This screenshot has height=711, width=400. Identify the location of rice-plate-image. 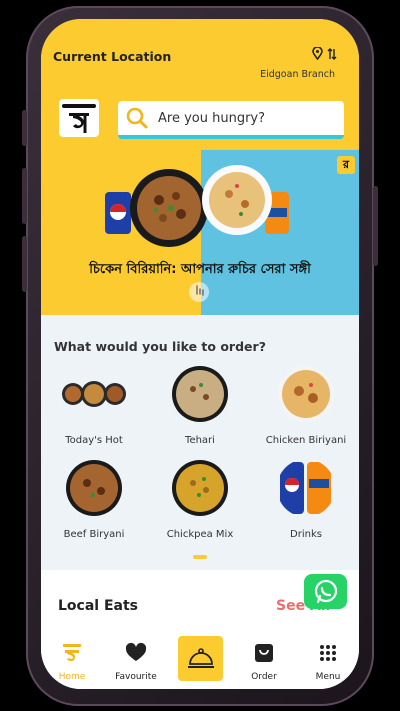
(237, 200).